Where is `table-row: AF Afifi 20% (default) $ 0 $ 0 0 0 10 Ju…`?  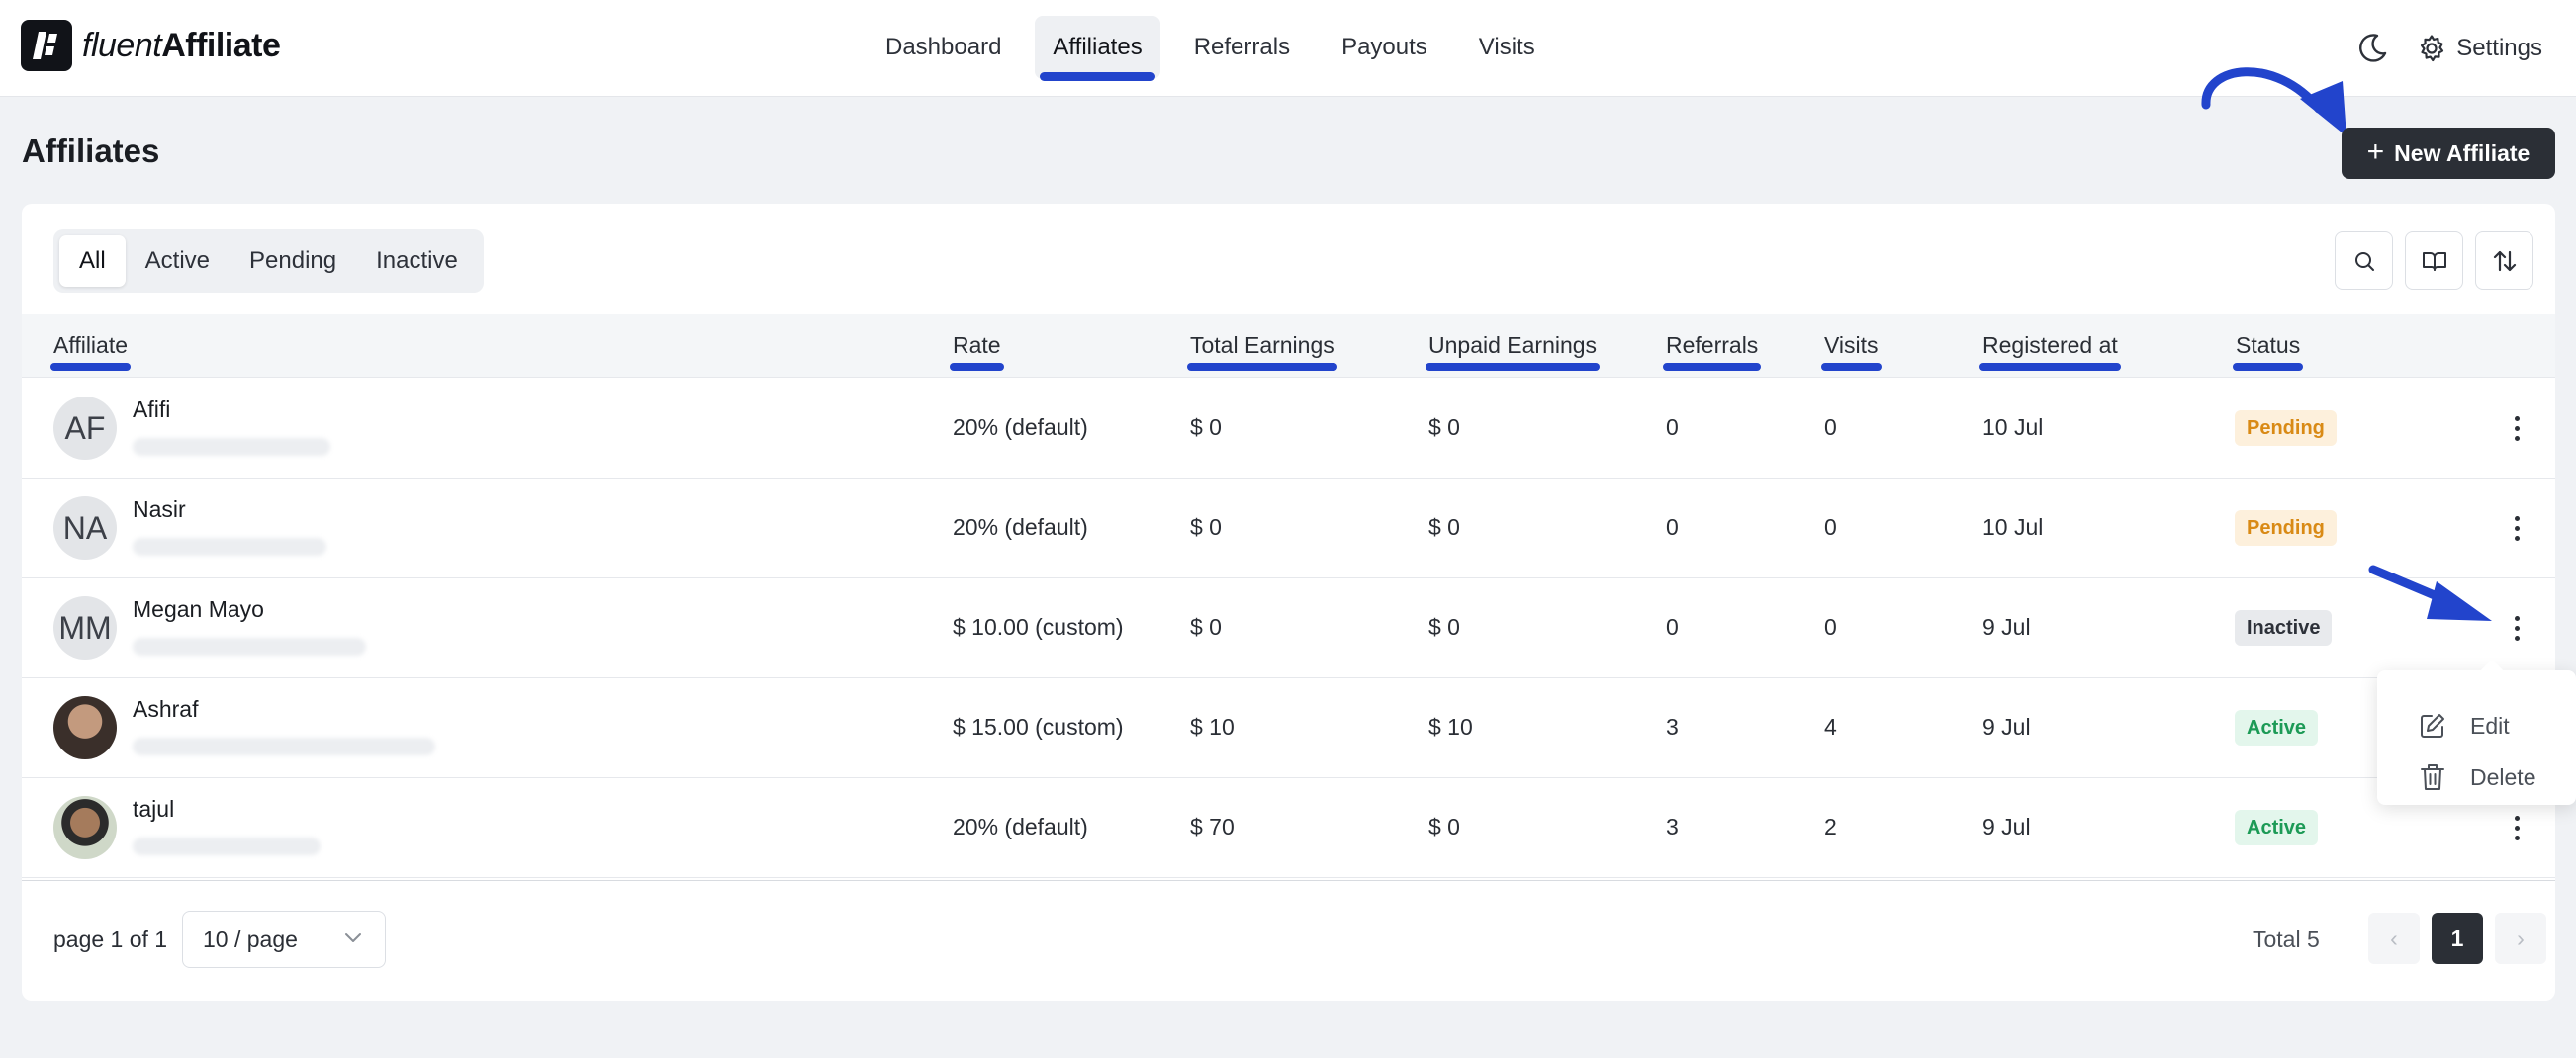 table-row: AF Afifi 20% (default) $ 0 $ 0 0 0 10 Ju… is located at coordinates (1288, 429).